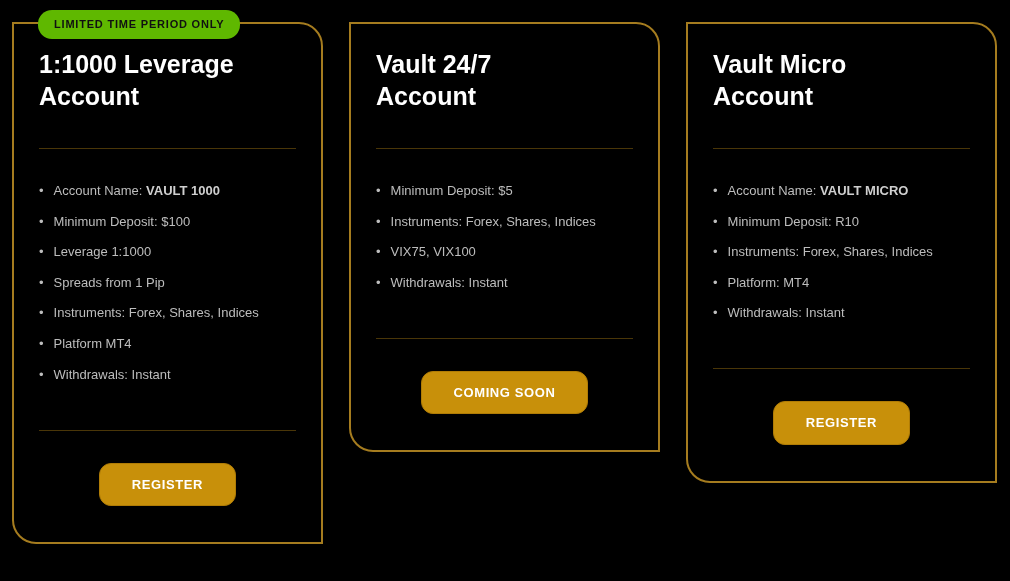  Describe the element at coordinates (137, 80) in the screenshot. I see `card-title: 1:1000 Leverage Account` at that location.